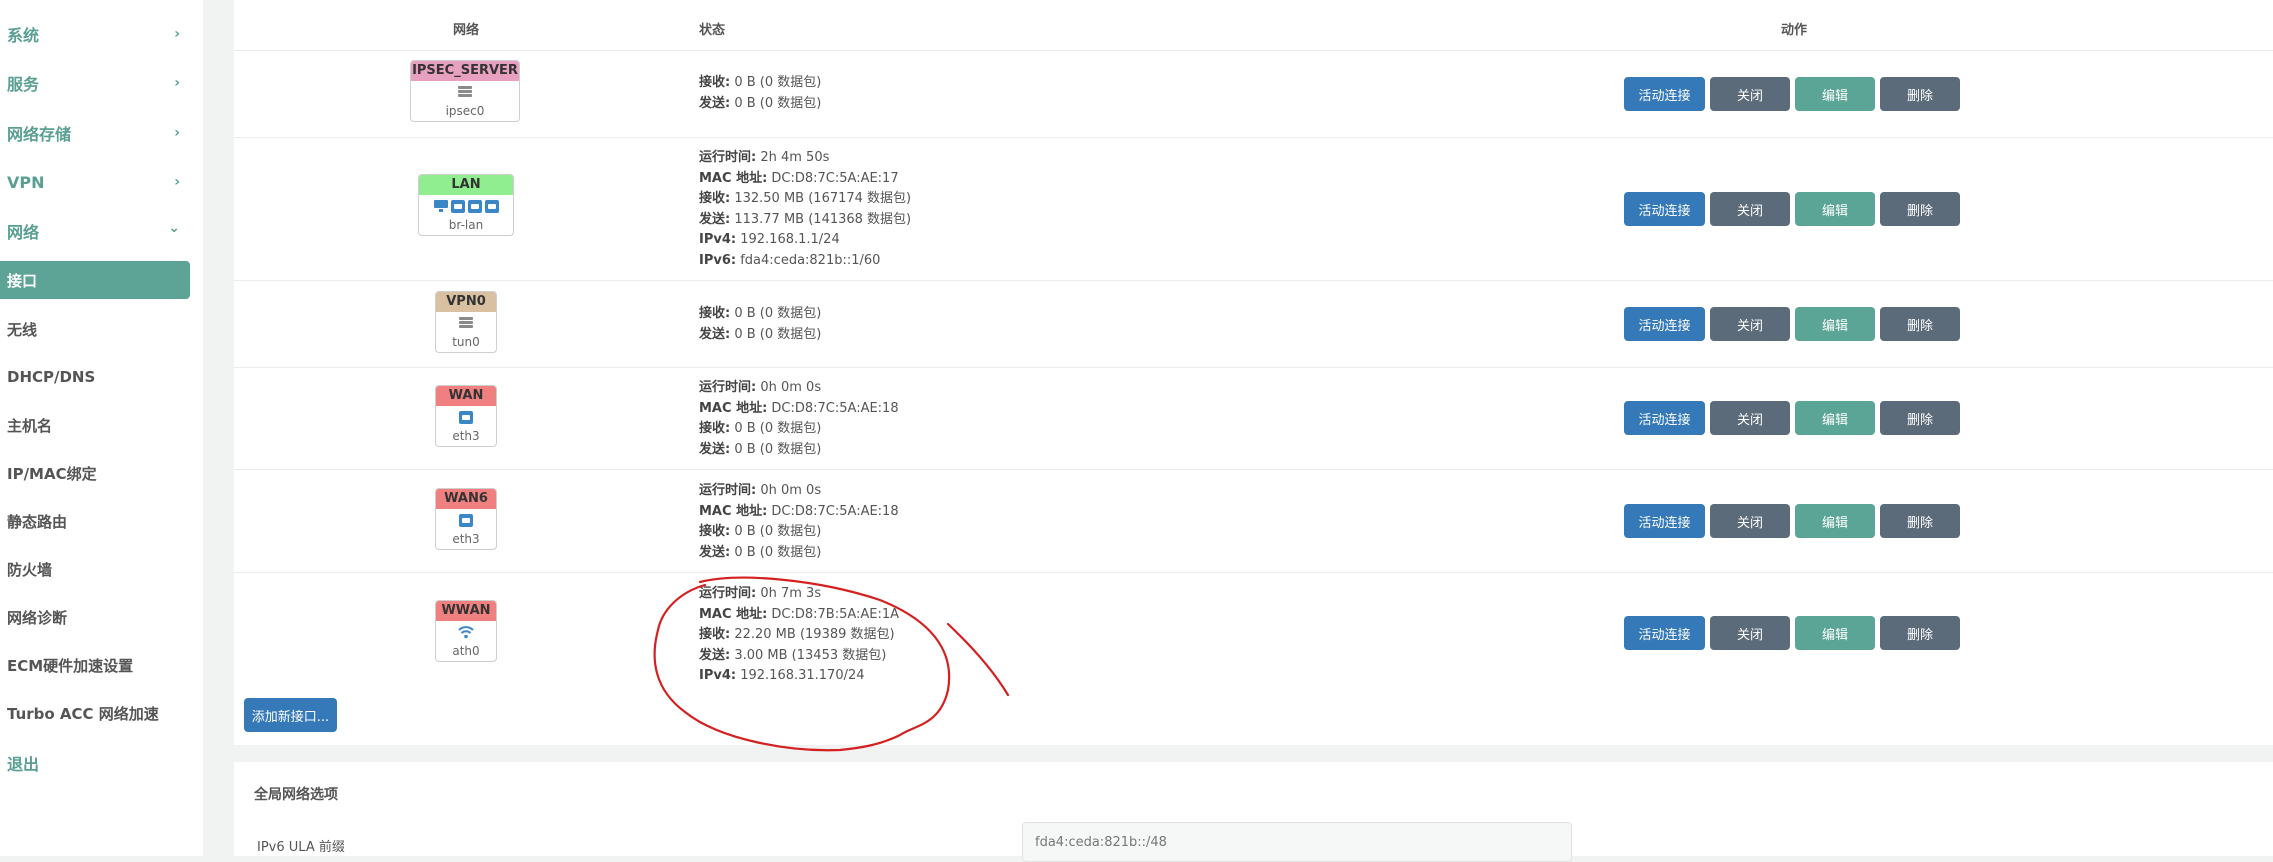  What do you see at coordinates (95, 133) in the screenshot?
I see `sidebar-menu-nas: 网络存储 ›` at bounding box center [95, 133].